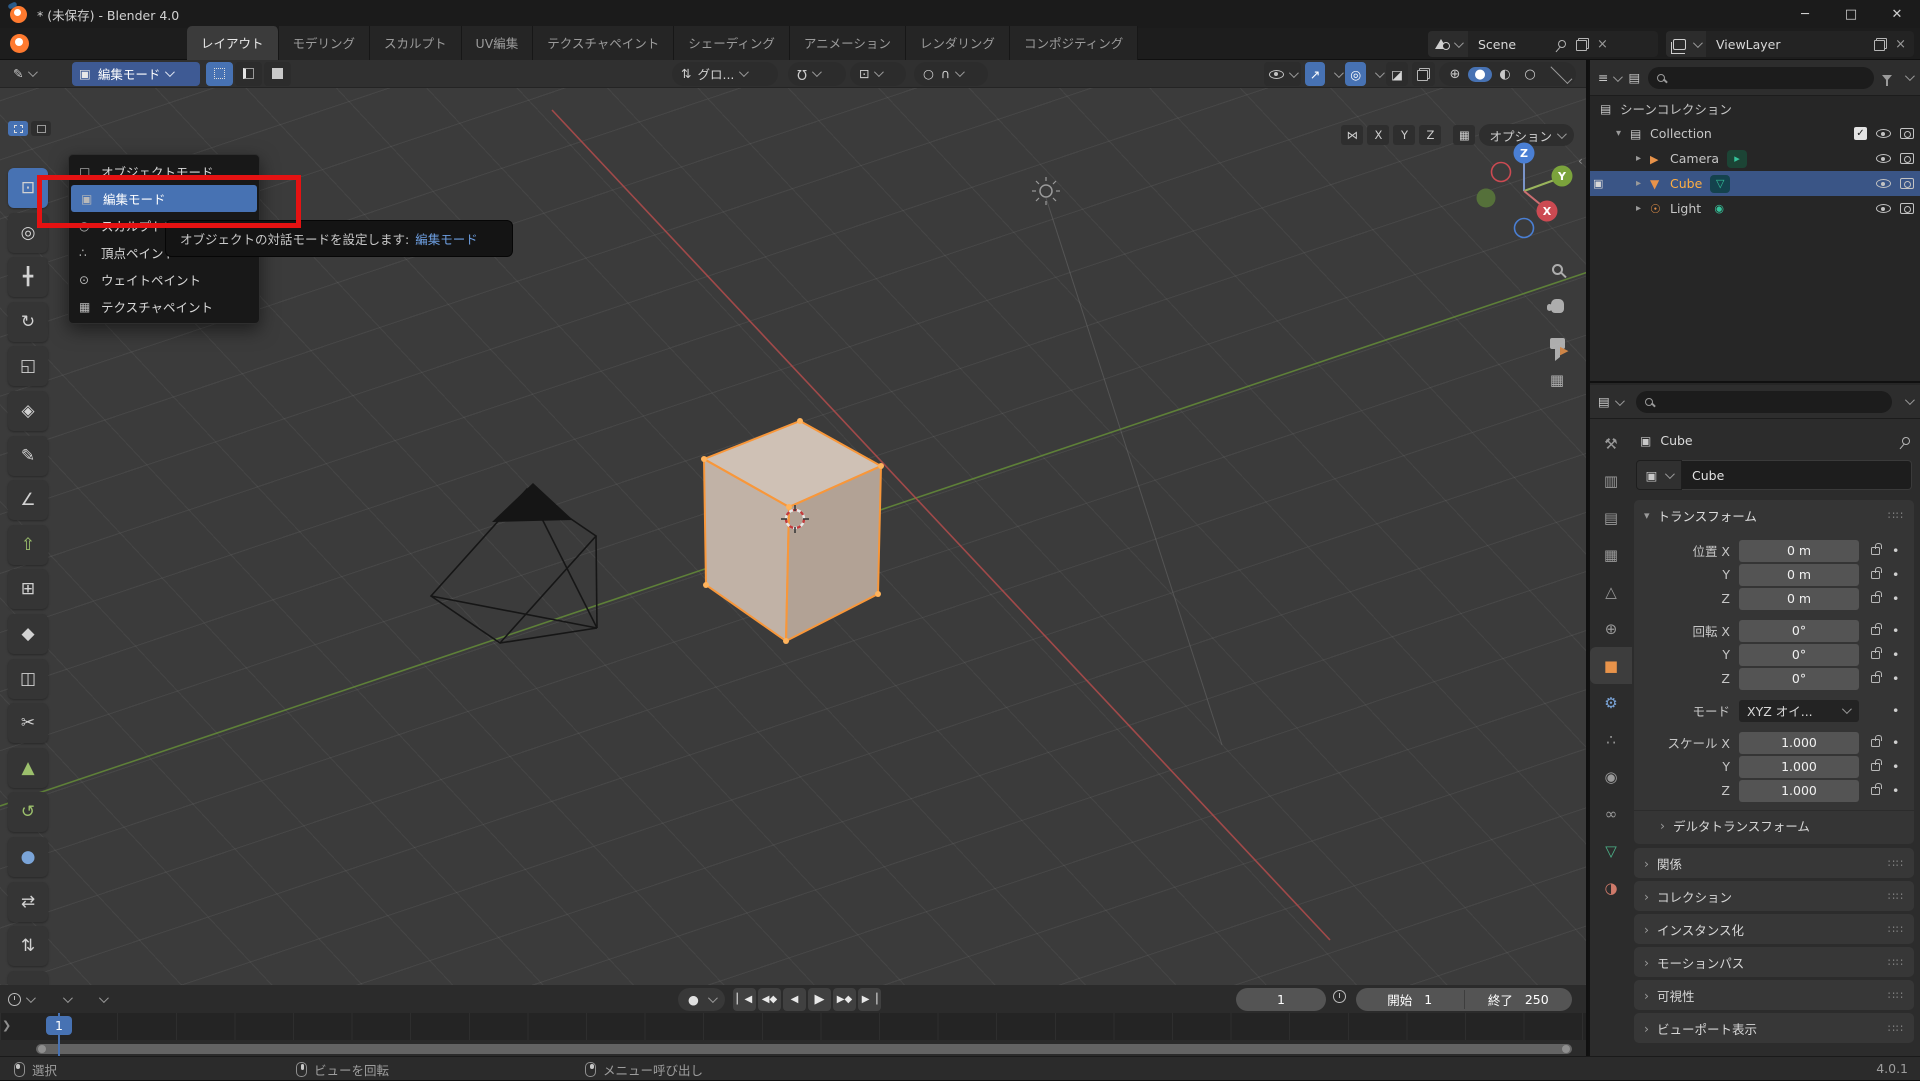 The height and width of the screenshot is (1081, 1920). Describe the element at coordinates (1480, 74) in the screenshot. I see `solid-shading-button: ●` at that location.